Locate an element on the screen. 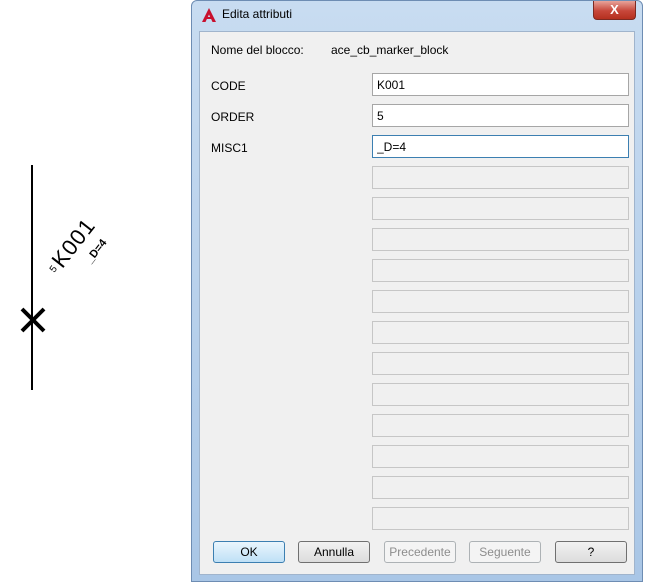  next-button: Seguente is located at coordinates (505, 552).